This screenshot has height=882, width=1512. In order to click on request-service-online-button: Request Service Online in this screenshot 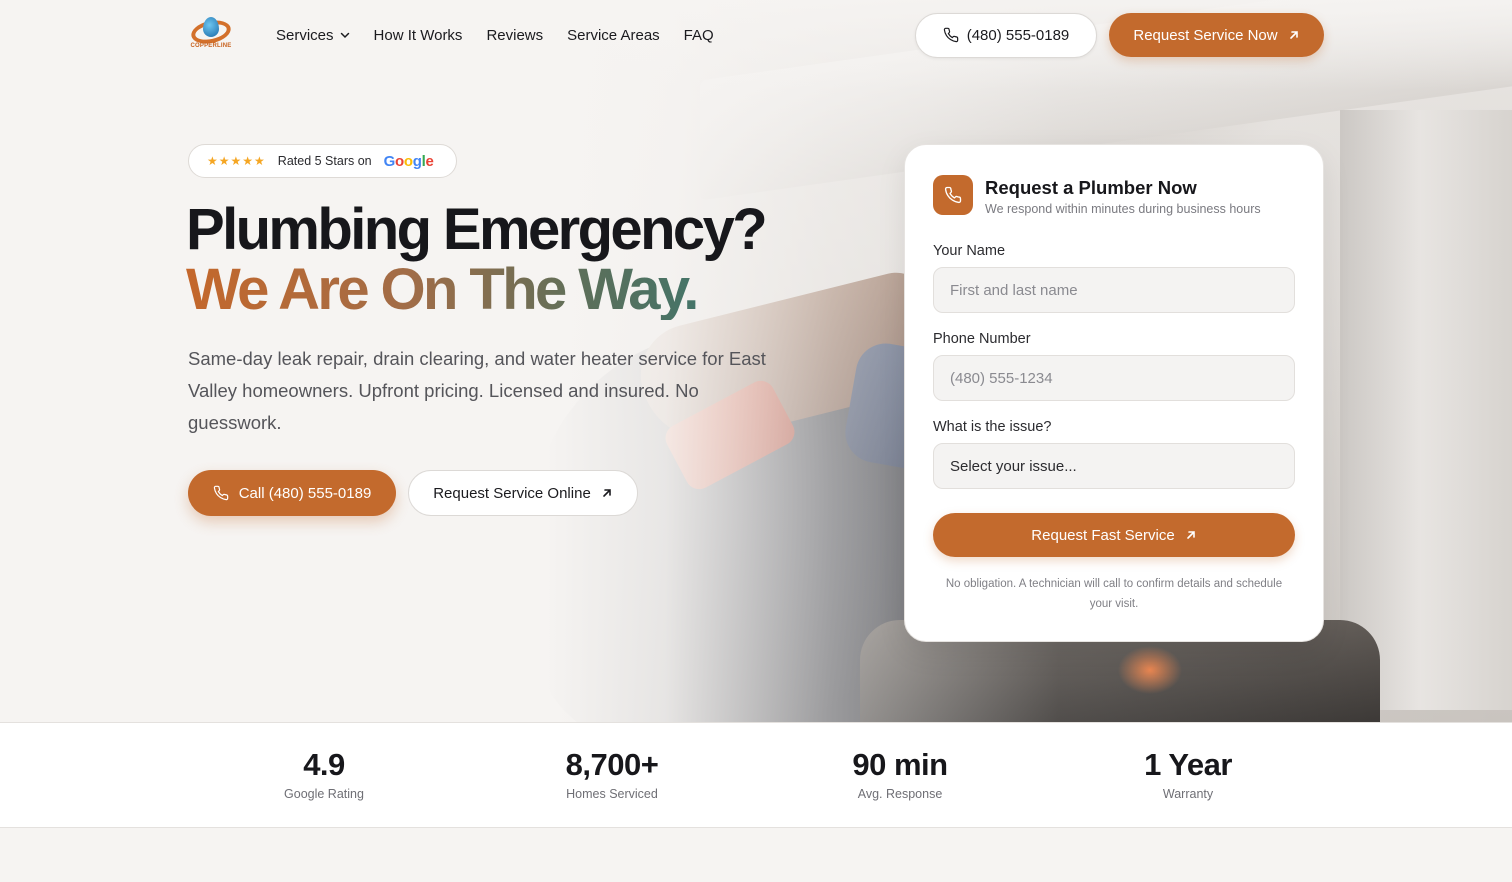, I will do `click(523, 493)`.